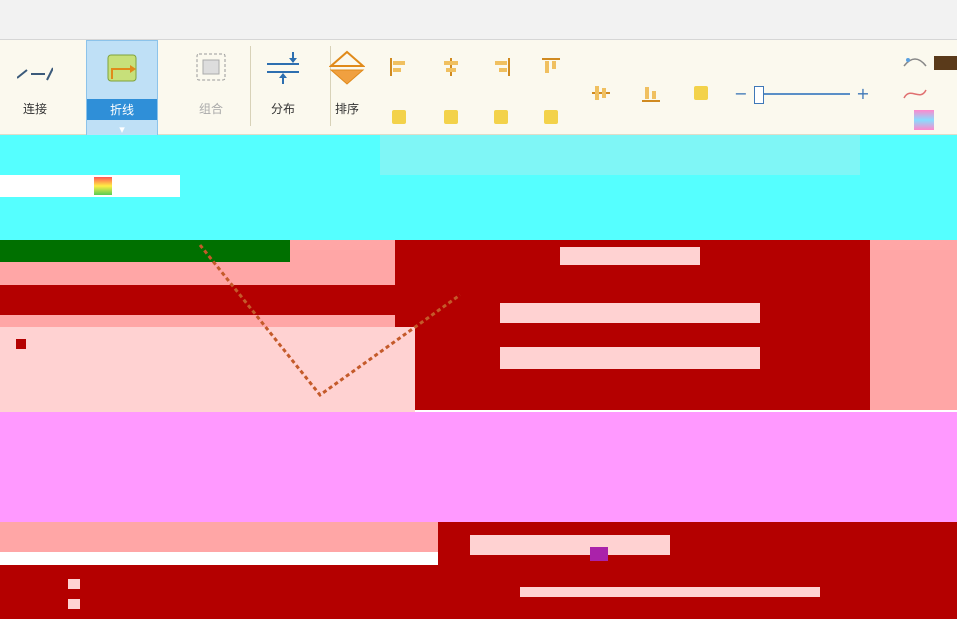  Describe the element at coordinates (35, 87) in the screenshot. I see `connector-tool-button: 连接` at that location.